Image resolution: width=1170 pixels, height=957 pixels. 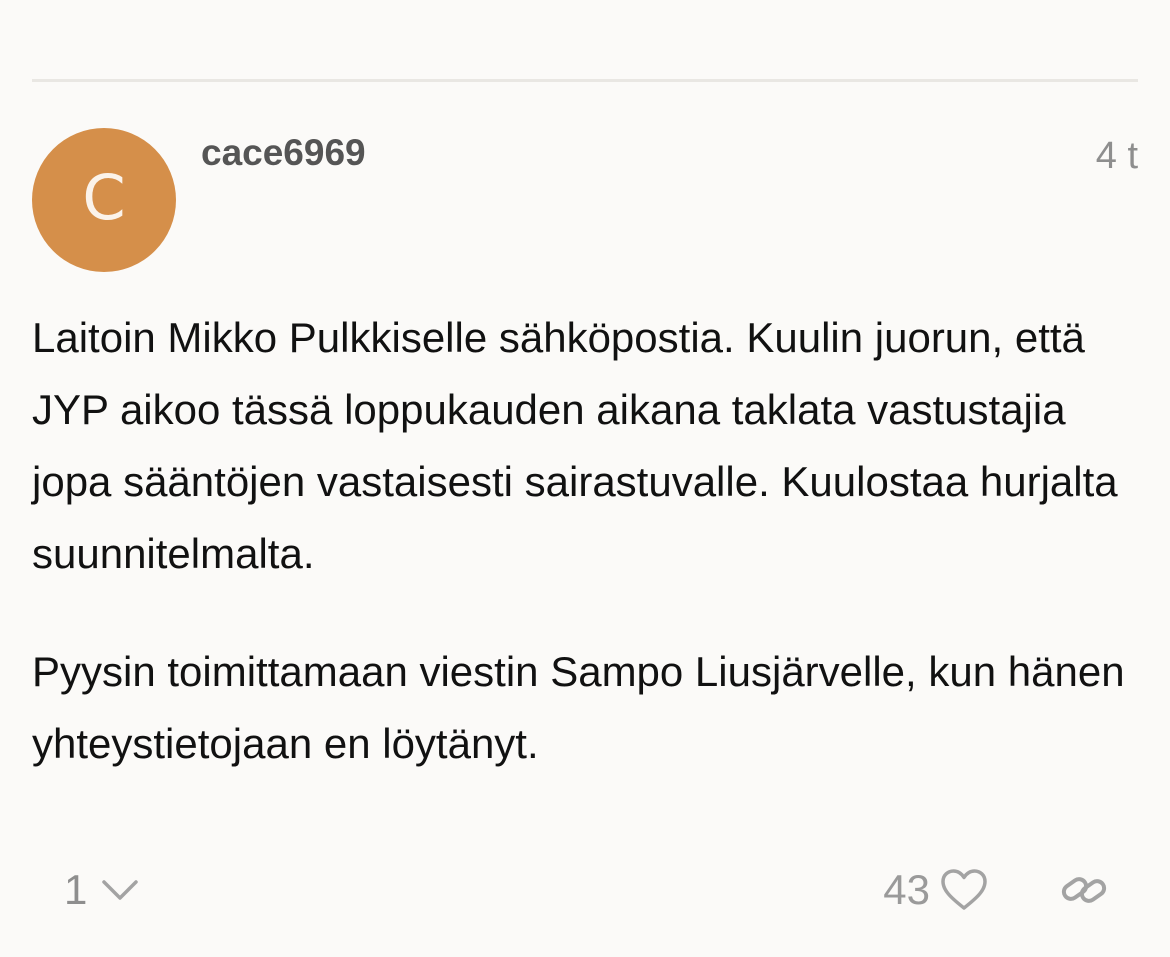 I want to click on chevron-down-icon, so click(x=120, y=890).